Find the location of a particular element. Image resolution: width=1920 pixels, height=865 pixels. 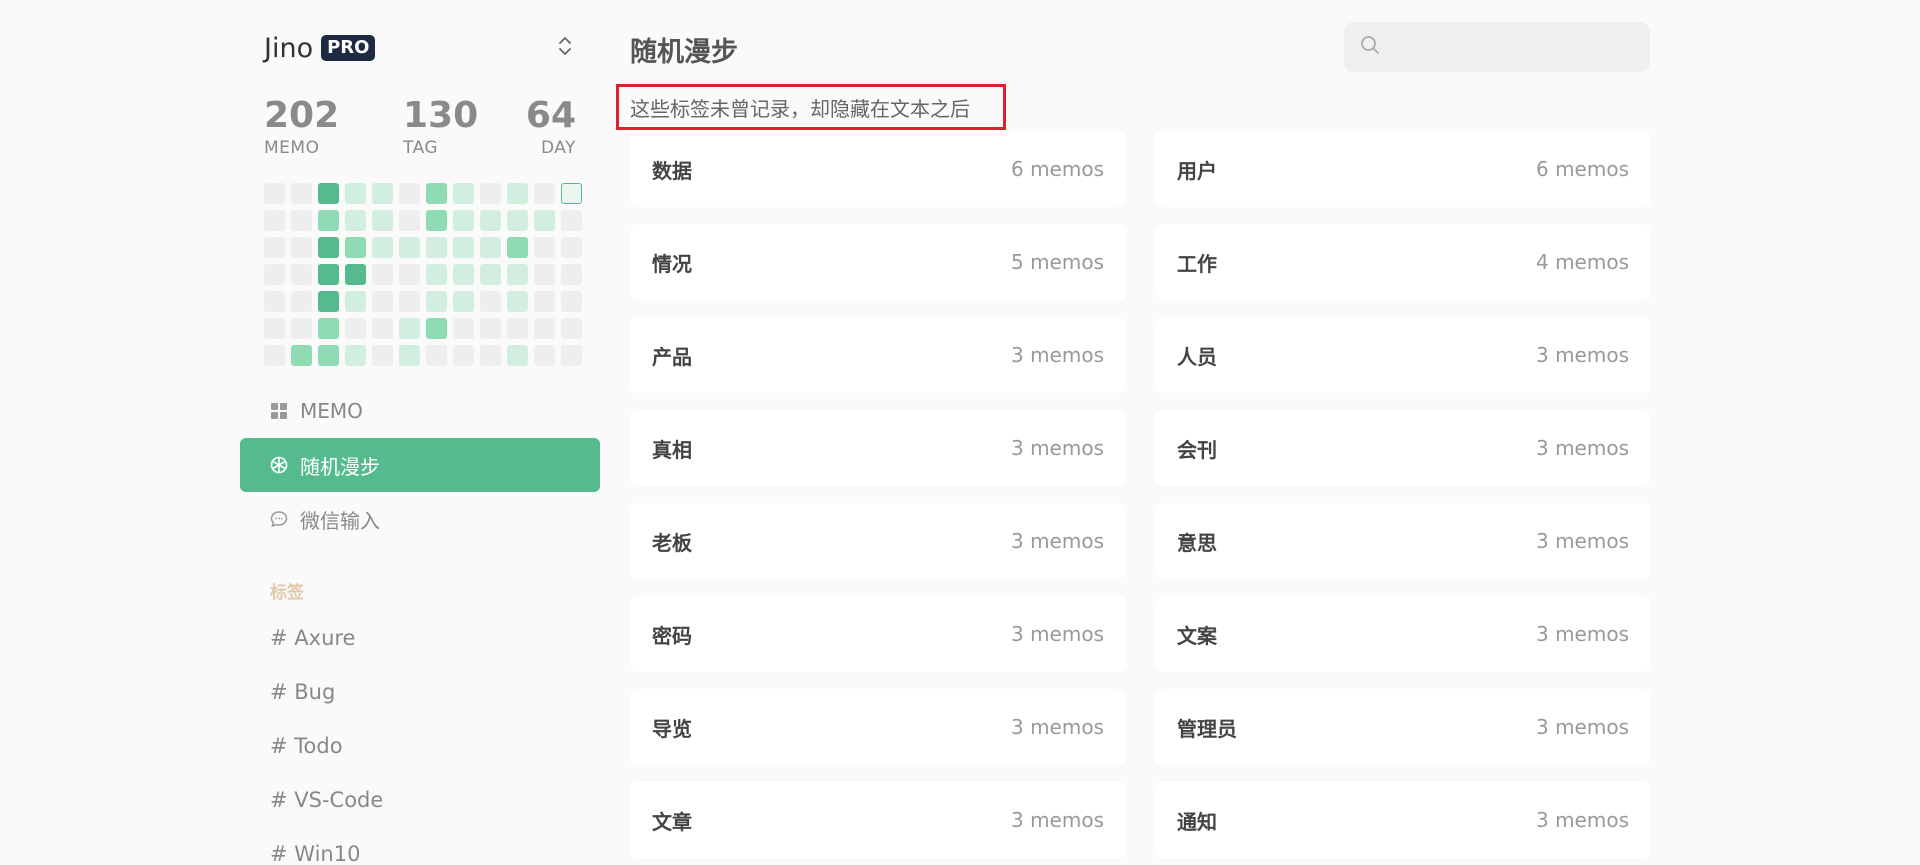

heatmap-cell-today is located at coordinates (571, 193).